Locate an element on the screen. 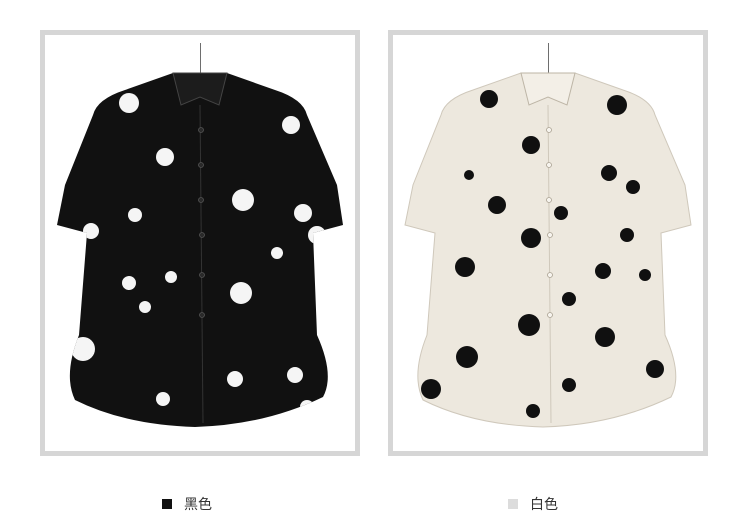 This screenshot has height=520, width=750. black-swatch-icon is located at coordinates (167, 504).